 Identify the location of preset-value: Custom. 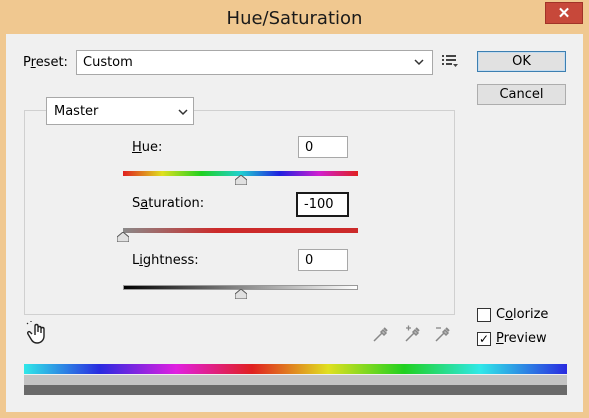
(108, 62).